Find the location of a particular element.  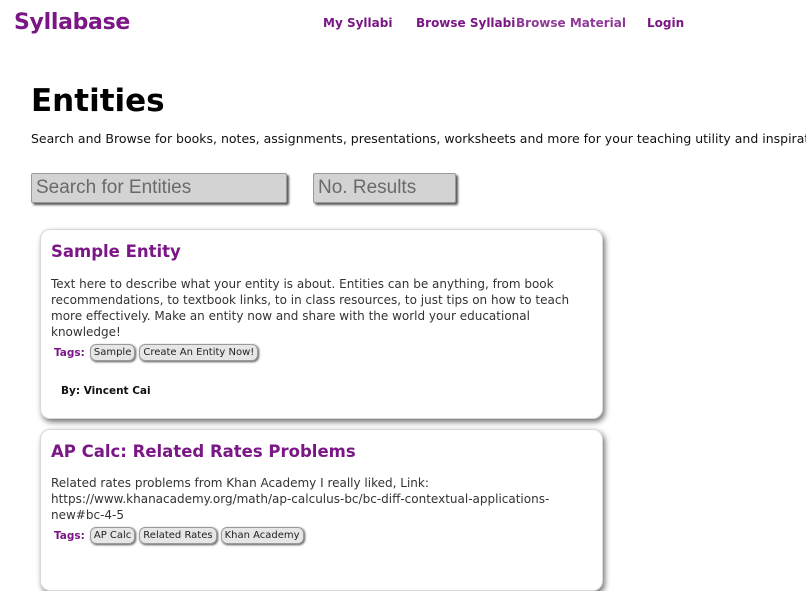

tag-sample: Sample is located at coordinates (112, 352).